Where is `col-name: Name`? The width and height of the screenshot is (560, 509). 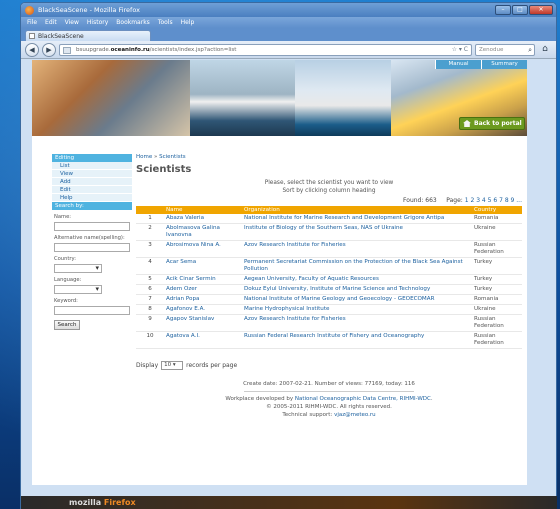
col-name: Name is located at coordinates (203, 210).